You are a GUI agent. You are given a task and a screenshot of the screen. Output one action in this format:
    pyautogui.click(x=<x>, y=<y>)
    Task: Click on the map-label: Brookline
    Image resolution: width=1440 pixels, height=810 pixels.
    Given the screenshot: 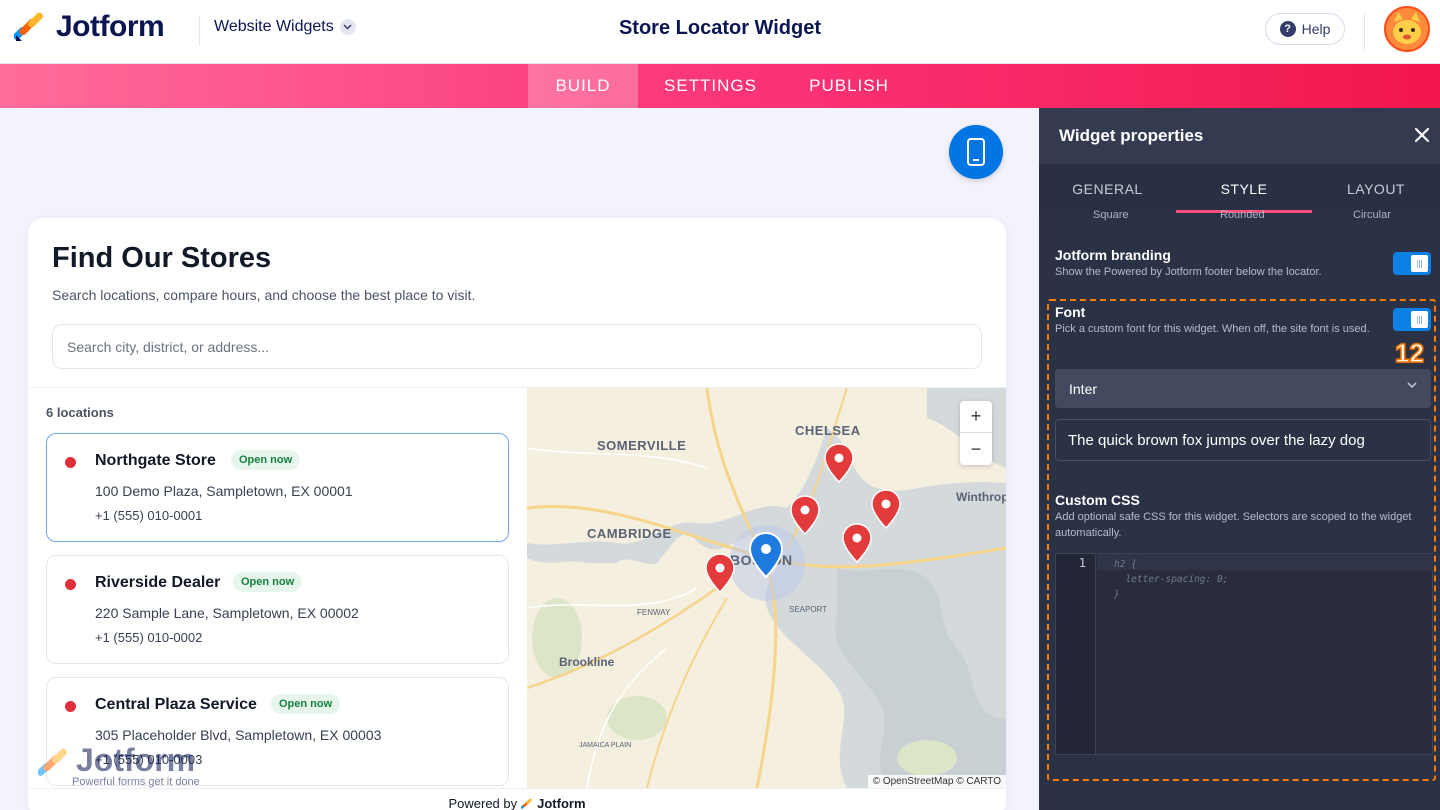 What is the action you would take?
    pyautogui.click(x=587, y=662)
    